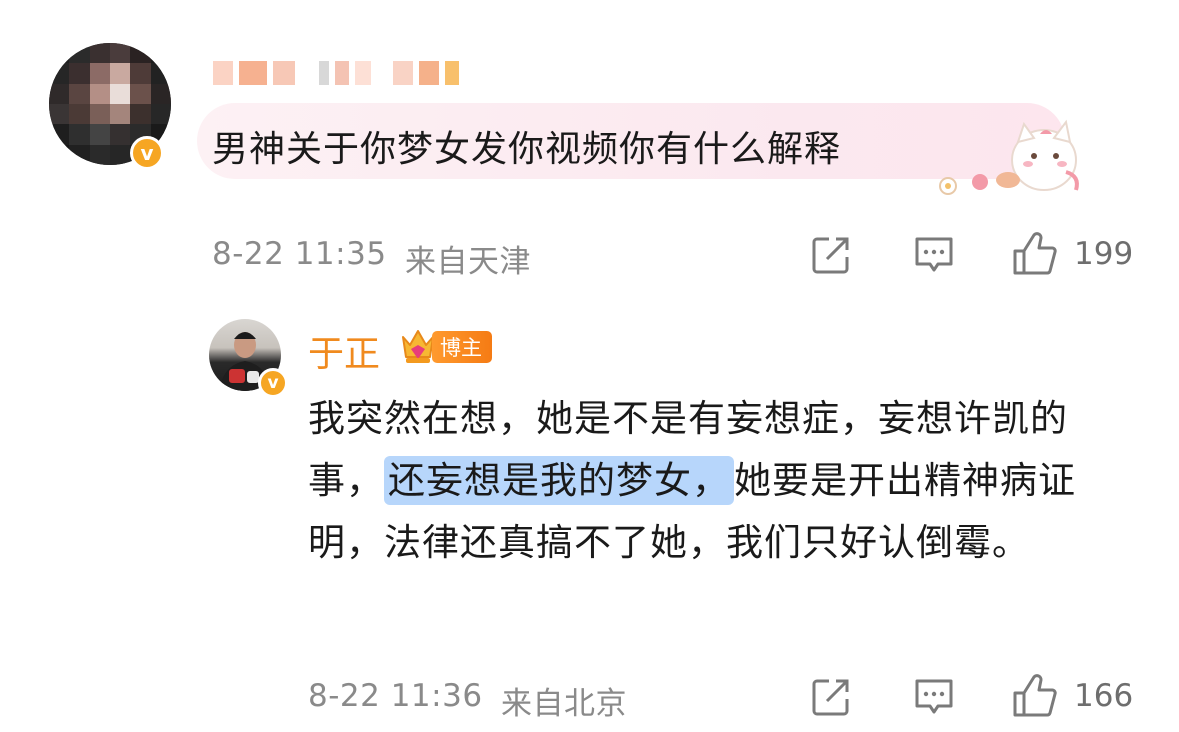 This screenshot has width=1179, height=732. What do you see at coordinates (1104, 696) in the screenshot?
I see `like-count: 166` at bounding box center [1104, 696].